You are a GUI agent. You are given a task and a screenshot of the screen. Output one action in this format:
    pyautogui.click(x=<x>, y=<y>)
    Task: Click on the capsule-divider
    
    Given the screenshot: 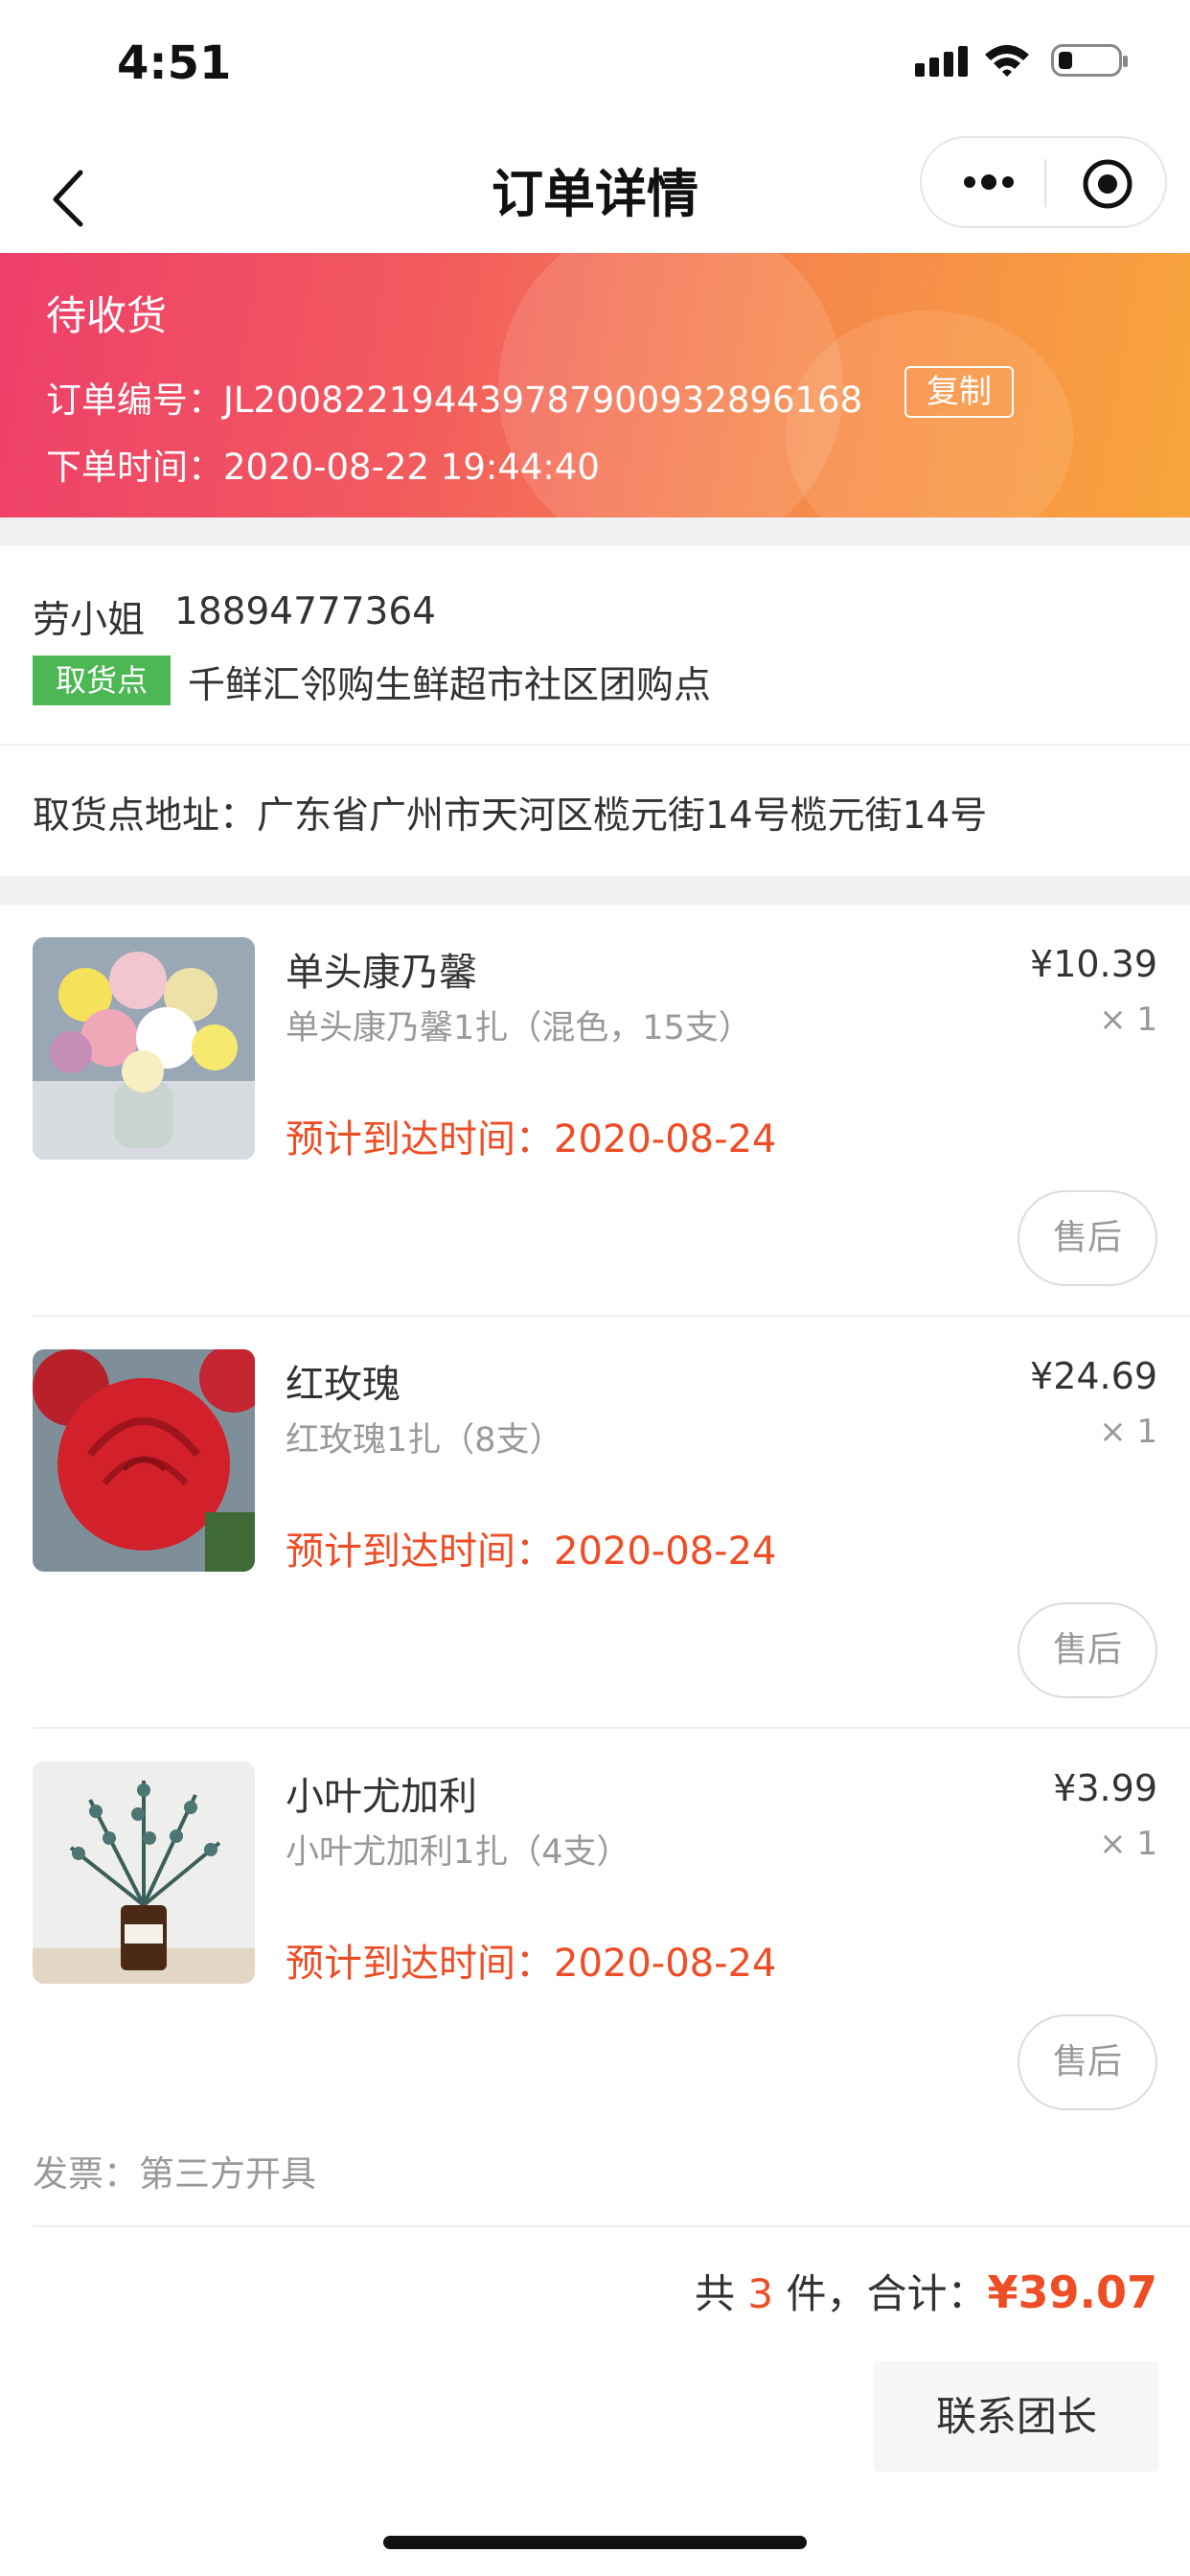 What is the action you would take?
    pyautogui.click(x=1045, y=183)
    